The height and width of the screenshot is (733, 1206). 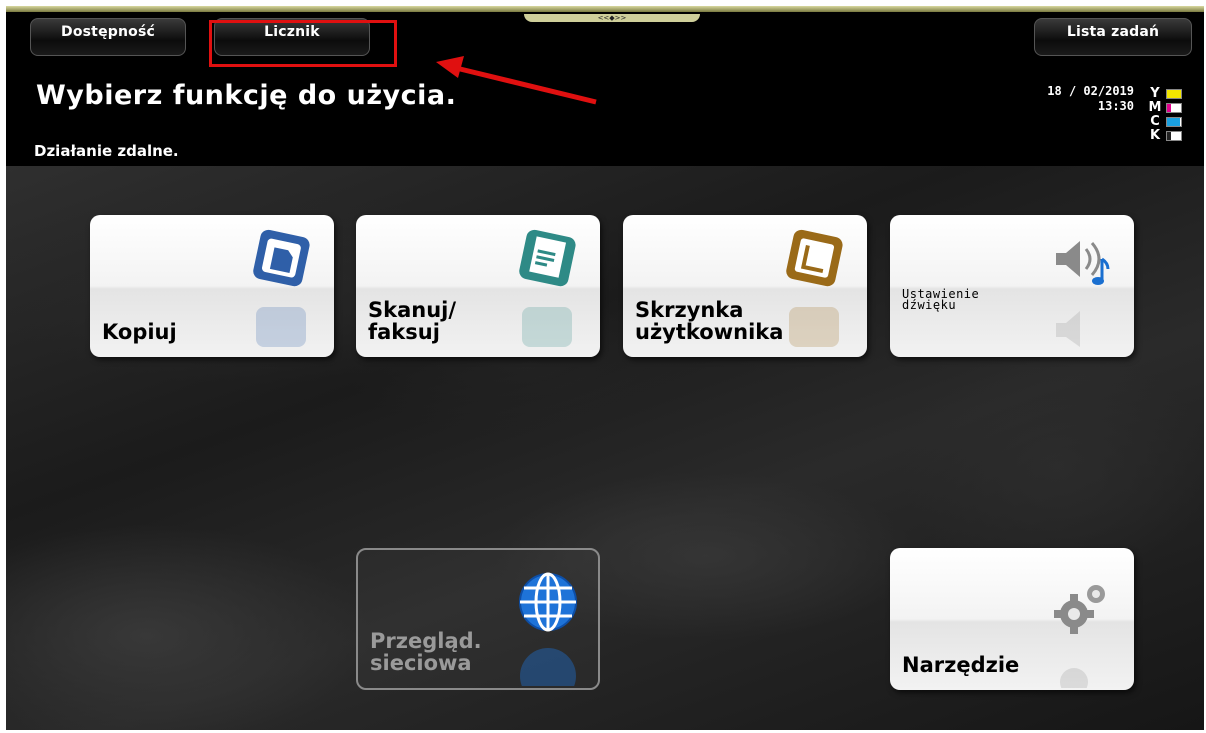 I want to click on date-text: 18 / 02/2019, so click(x=1090, y=91).